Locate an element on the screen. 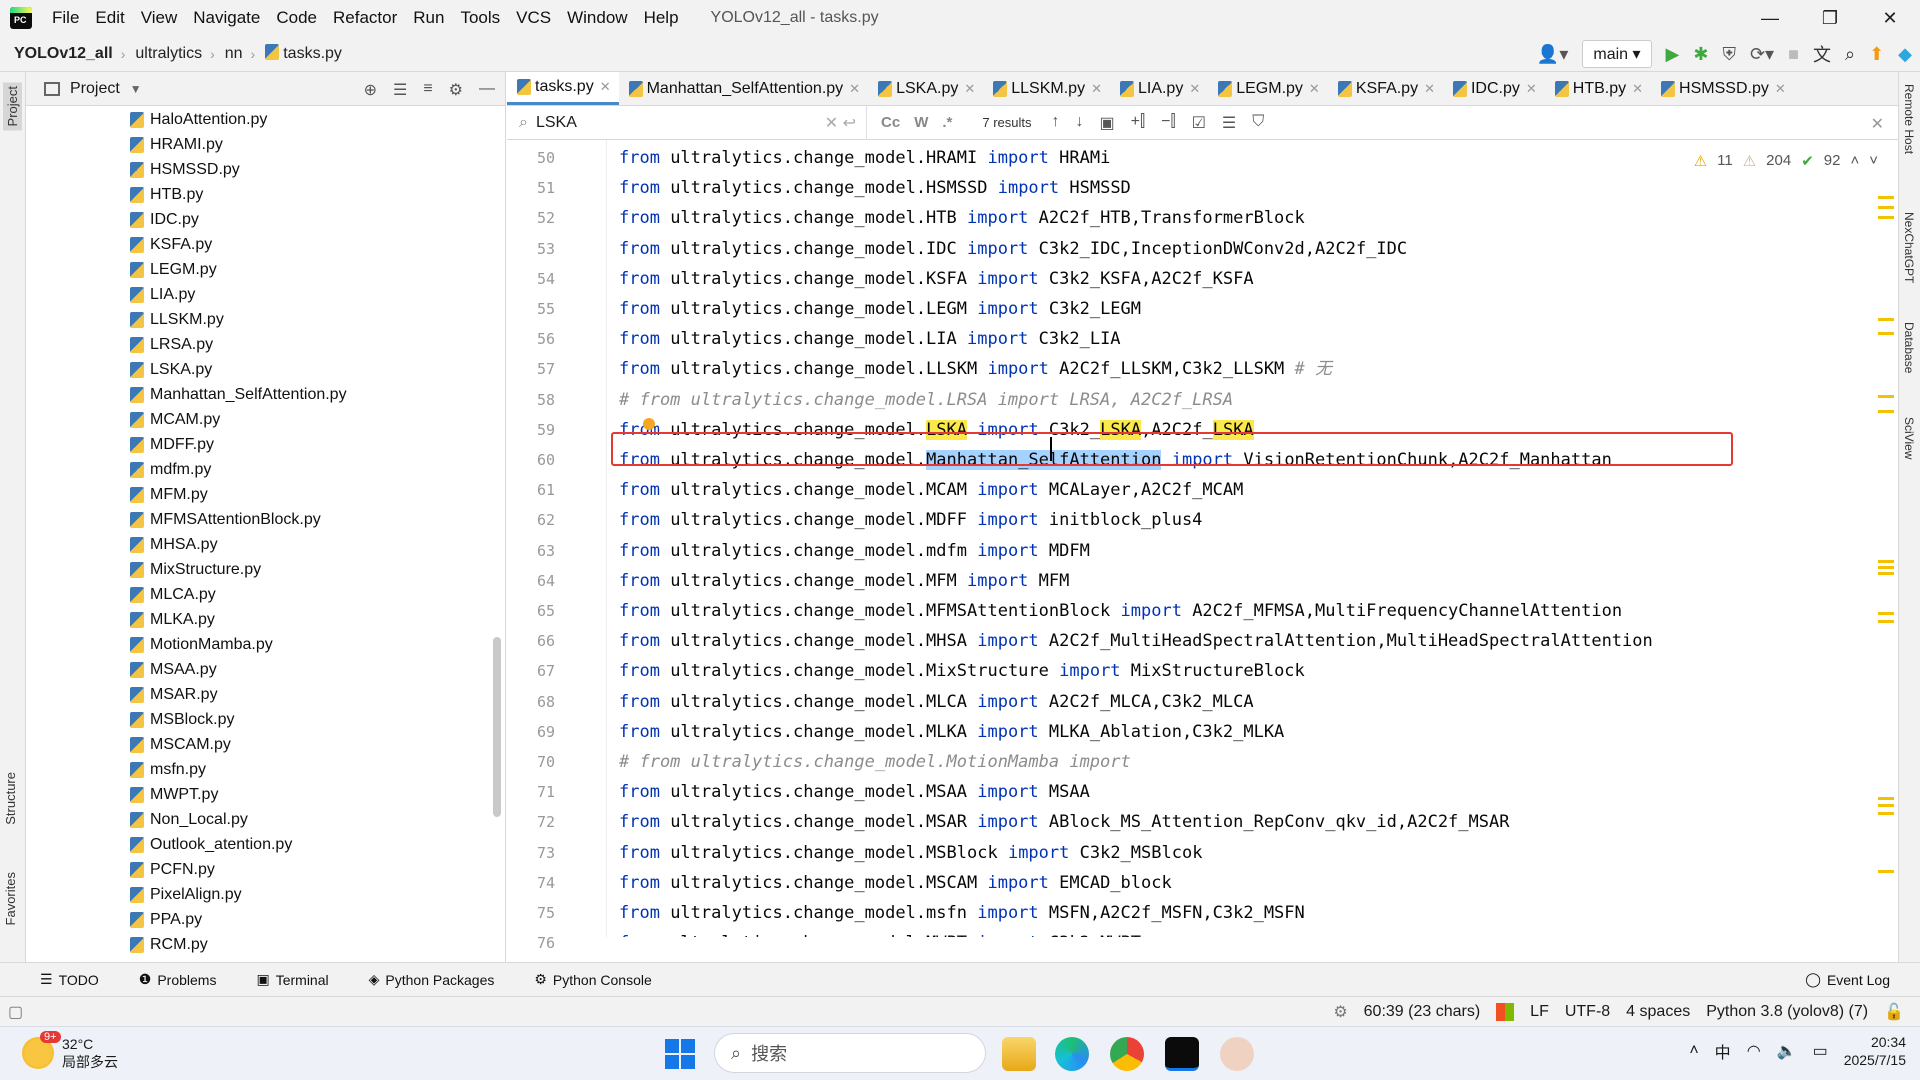  tree-item: MWPT.py is located at coordinates (265, 794).